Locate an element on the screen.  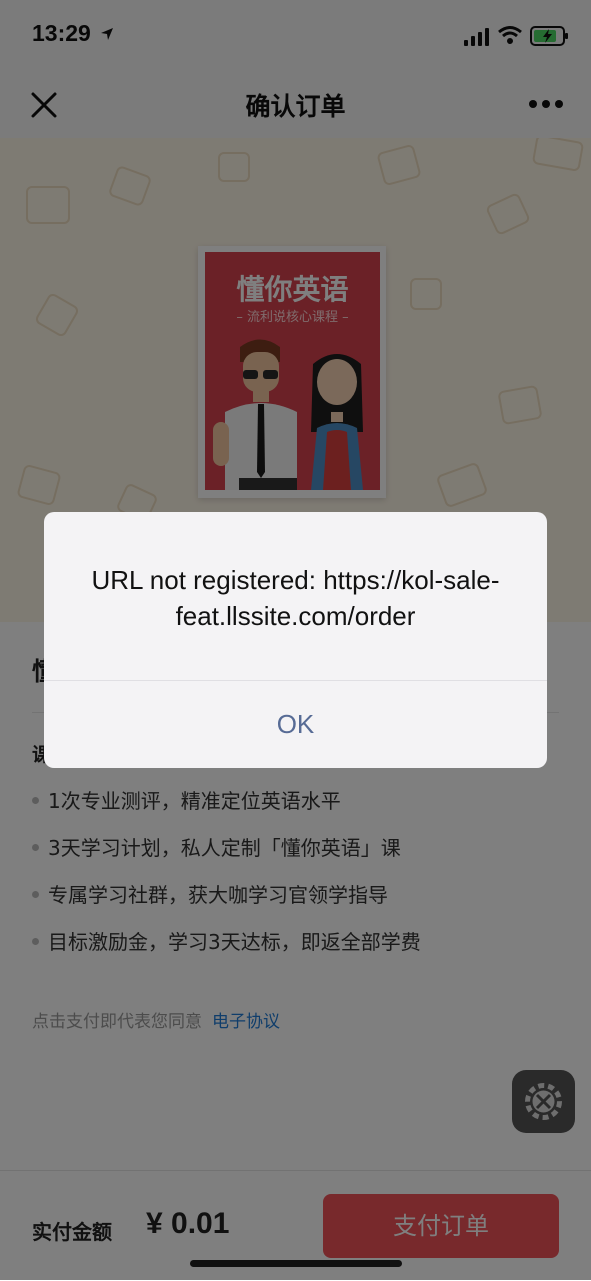
ok-button: OK is located at coordinates (295, 724).